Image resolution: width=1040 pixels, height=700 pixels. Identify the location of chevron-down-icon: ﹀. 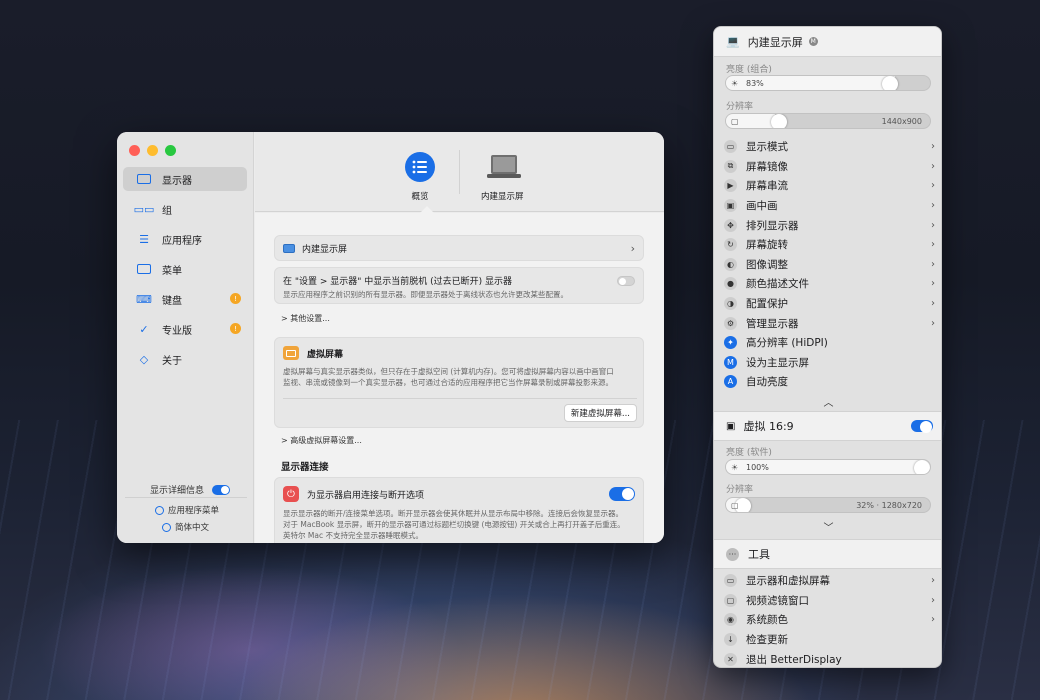
(827, 526).